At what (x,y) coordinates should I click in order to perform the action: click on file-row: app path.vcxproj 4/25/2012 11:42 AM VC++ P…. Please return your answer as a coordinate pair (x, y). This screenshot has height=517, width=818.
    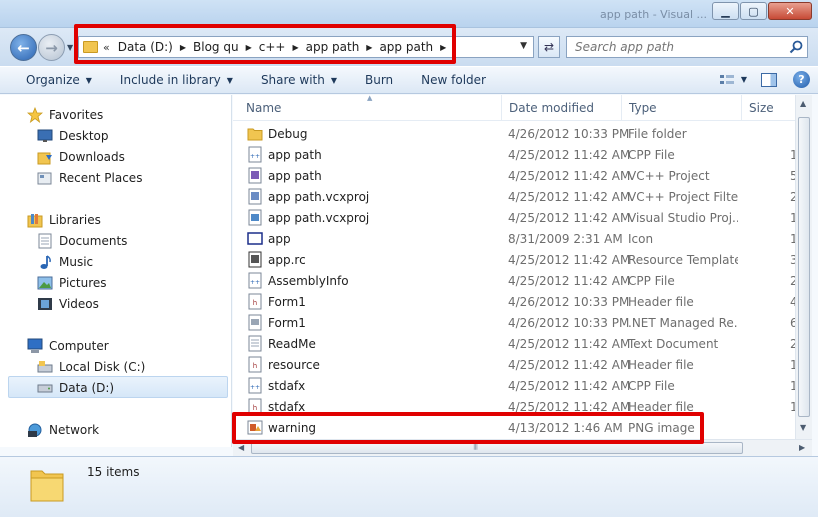
    Looking at the image, I should click on (514, 196).